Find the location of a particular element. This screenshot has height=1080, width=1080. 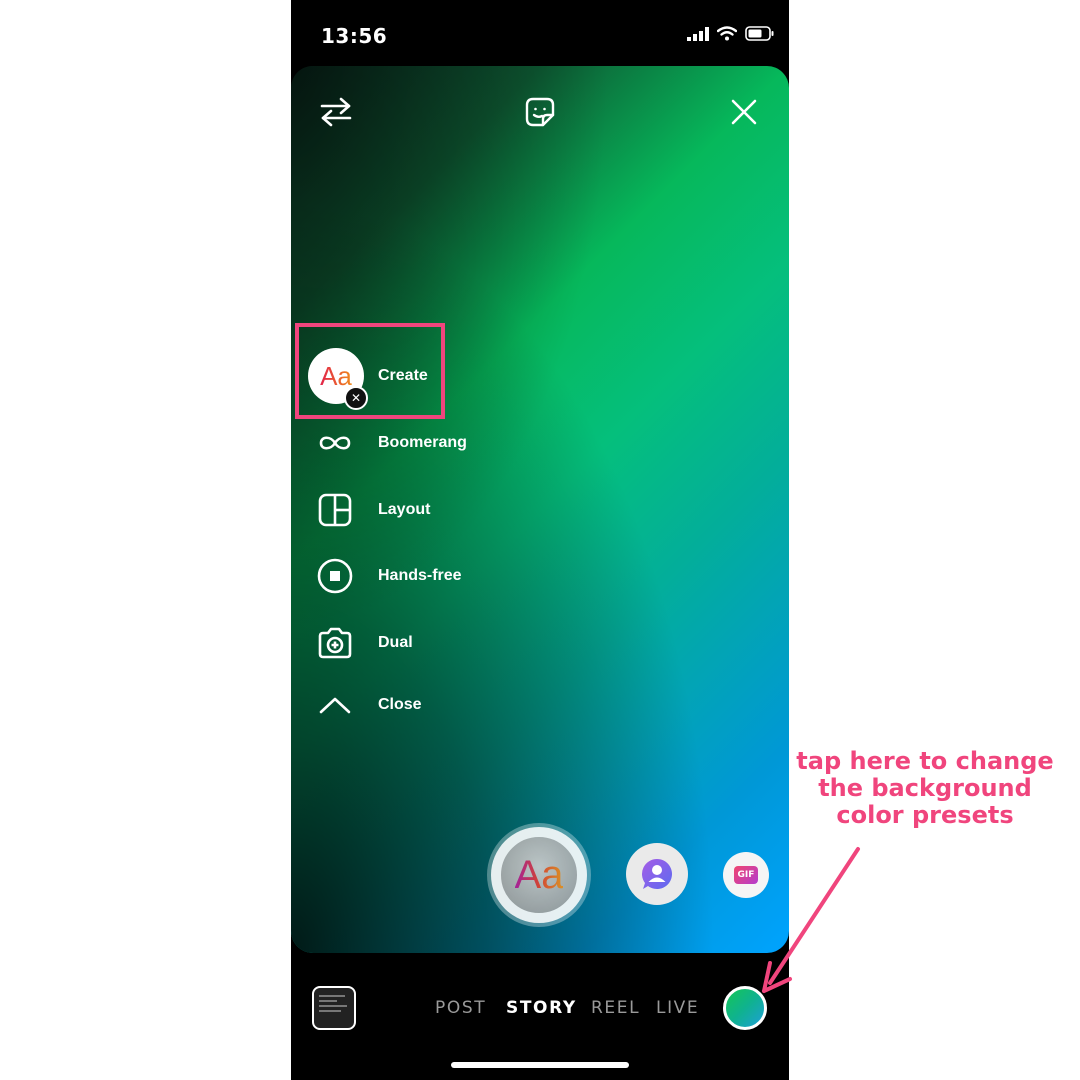

status-icons is located at coordinates (731, 33).